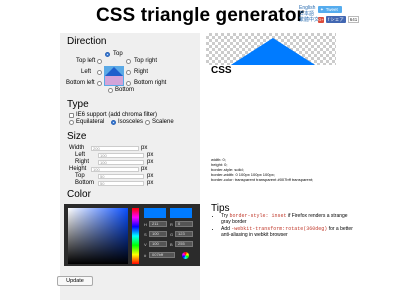 This screenshot has height=300, width=400. Describe the element at coordinates (353, 19) in the screenshot. I see `share-count: 641` at that location.